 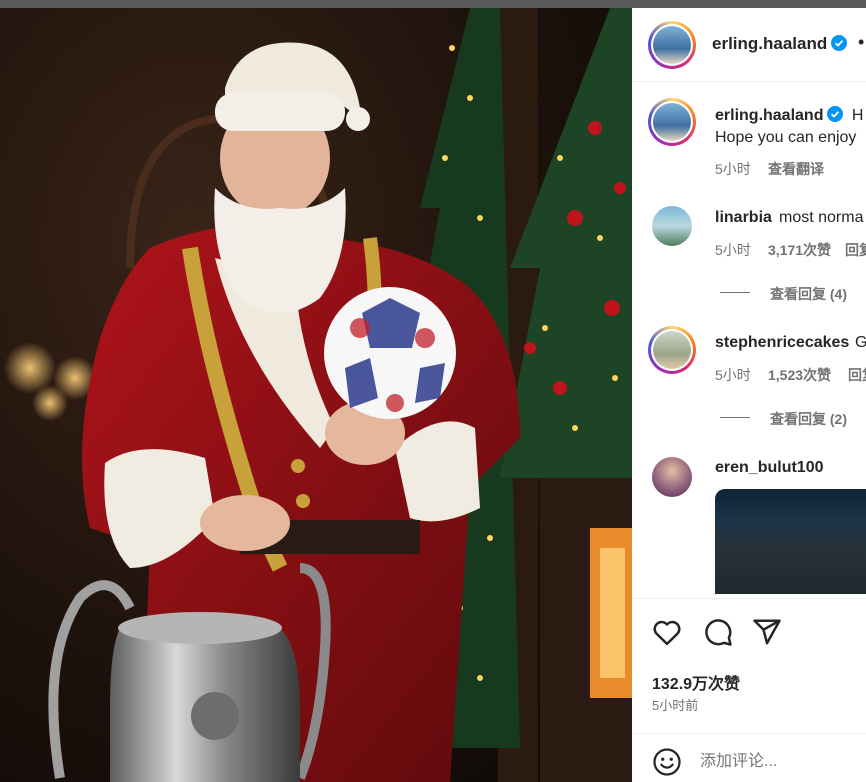 What do you see at coordinates (696, 682) in the screenshot?
I see `like-count: 132.9万次赞` at bounding box center [696, 682].